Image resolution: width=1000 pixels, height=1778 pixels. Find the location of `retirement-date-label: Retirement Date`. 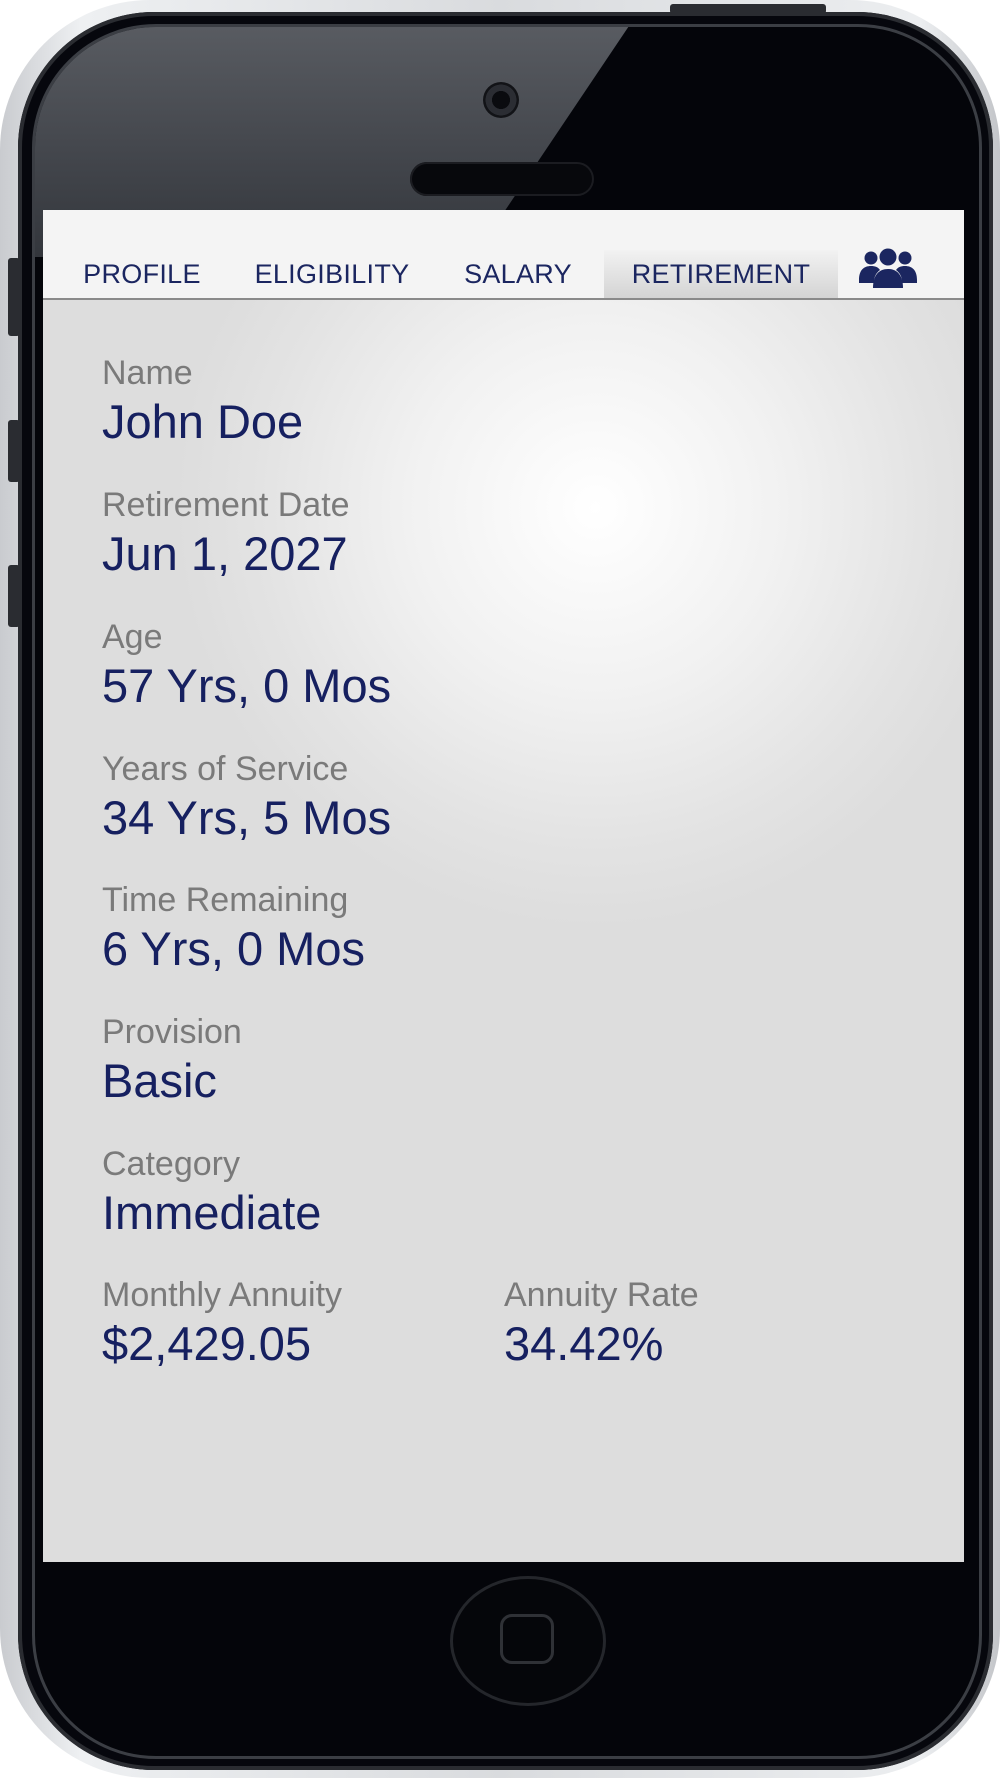

retirement-date-label: Retirement Date is located at coordinates (226, 505).